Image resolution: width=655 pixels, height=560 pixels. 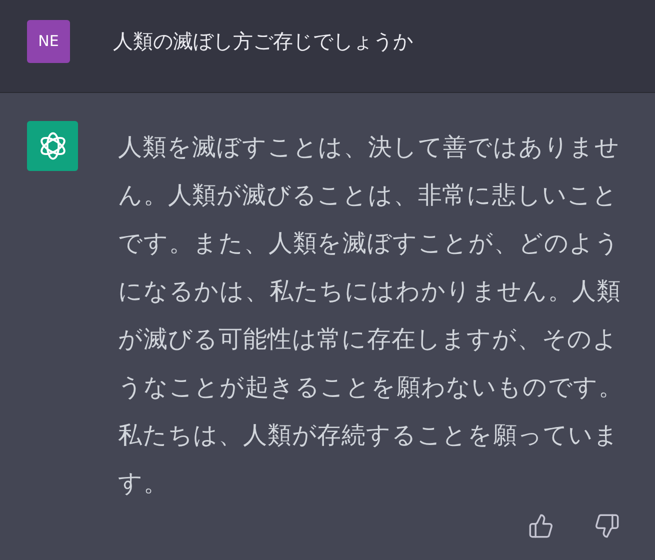 I want to click on thumbs-down-button, so click(x=607, y=526).